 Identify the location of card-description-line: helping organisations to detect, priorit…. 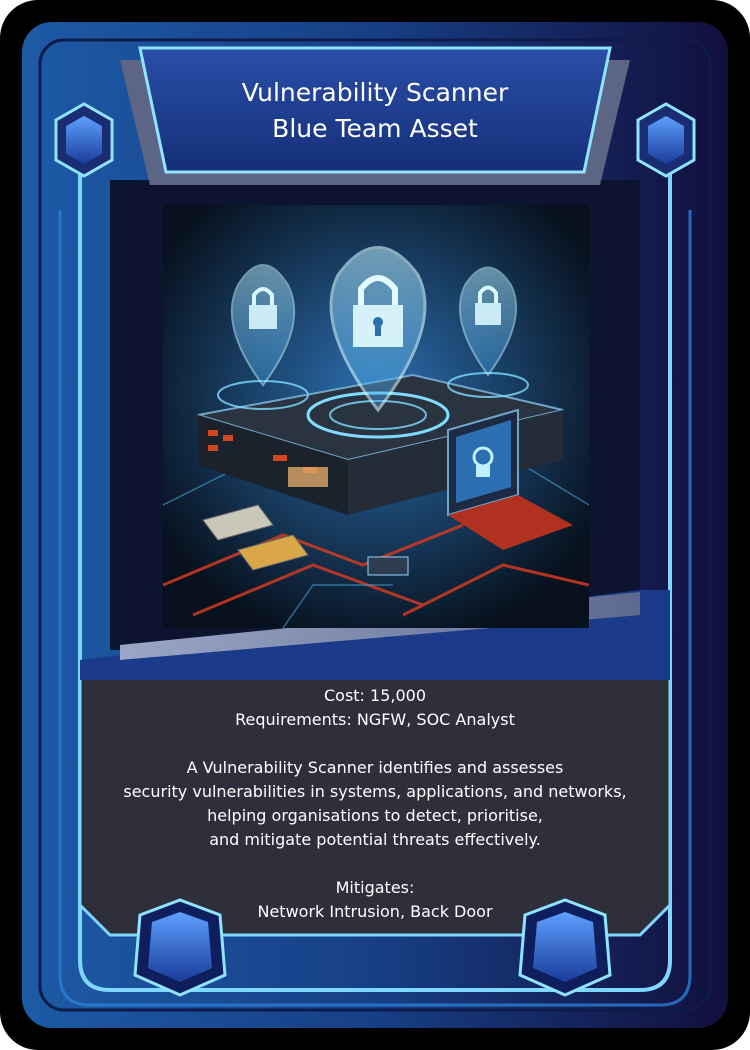
(375, 815).